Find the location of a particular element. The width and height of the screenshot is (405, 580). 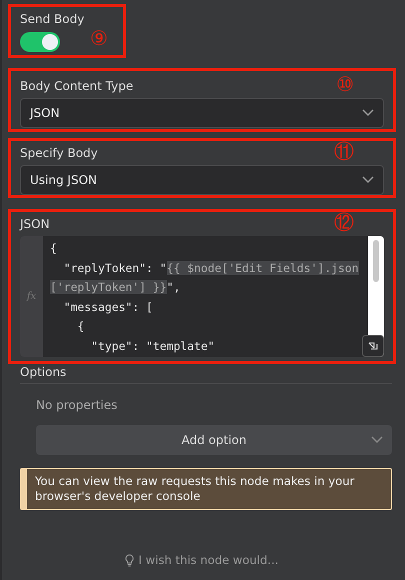

empty-text: No properties is located at coordinates (77, 405).